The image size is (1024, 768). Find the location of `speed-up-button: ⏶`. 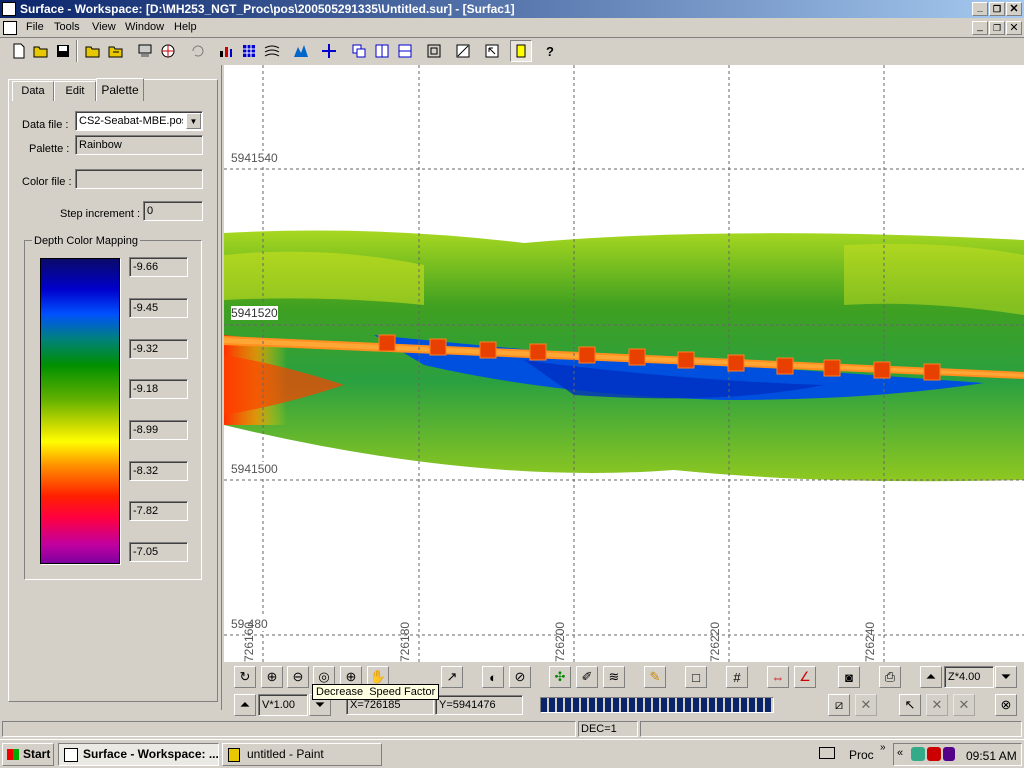

speed-up-button: ⏶ is located at coordinates (245, 705).